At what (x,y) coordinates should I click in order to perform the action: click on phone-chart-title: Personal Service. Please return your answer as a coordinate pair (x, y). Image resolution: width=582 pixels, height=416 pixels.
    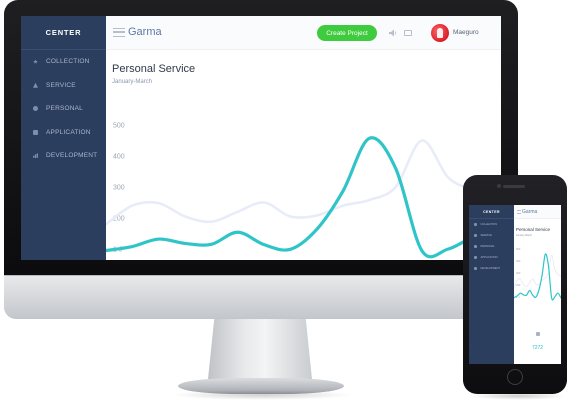
    Looking at the image, I should click on (533, 229).